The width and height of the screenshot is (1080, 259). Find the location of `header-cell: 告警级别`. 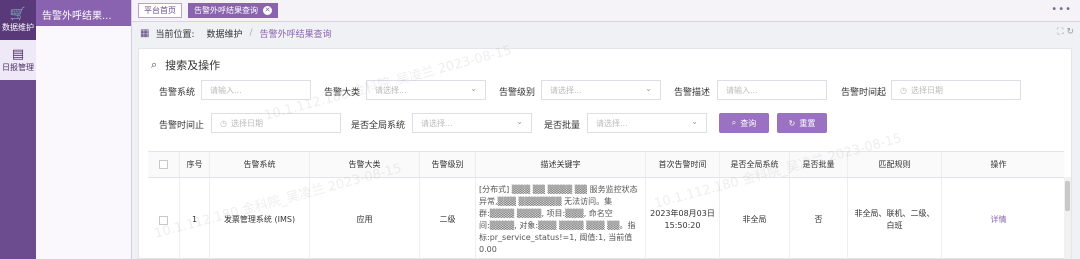

header-cell: 告警级别 is located at coordinates (448, 164).